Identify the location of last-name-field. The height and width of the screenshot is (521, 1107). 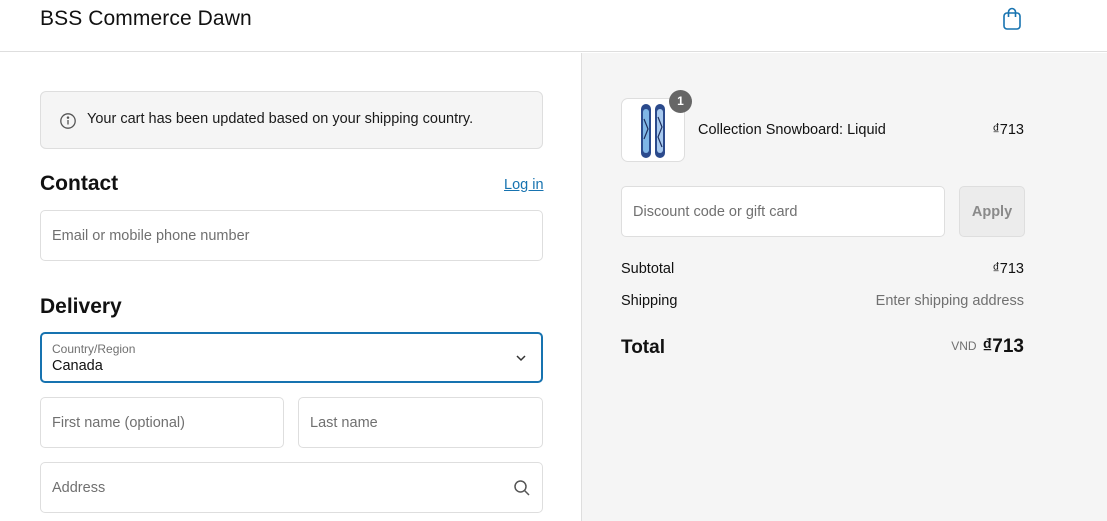
(420, 422).